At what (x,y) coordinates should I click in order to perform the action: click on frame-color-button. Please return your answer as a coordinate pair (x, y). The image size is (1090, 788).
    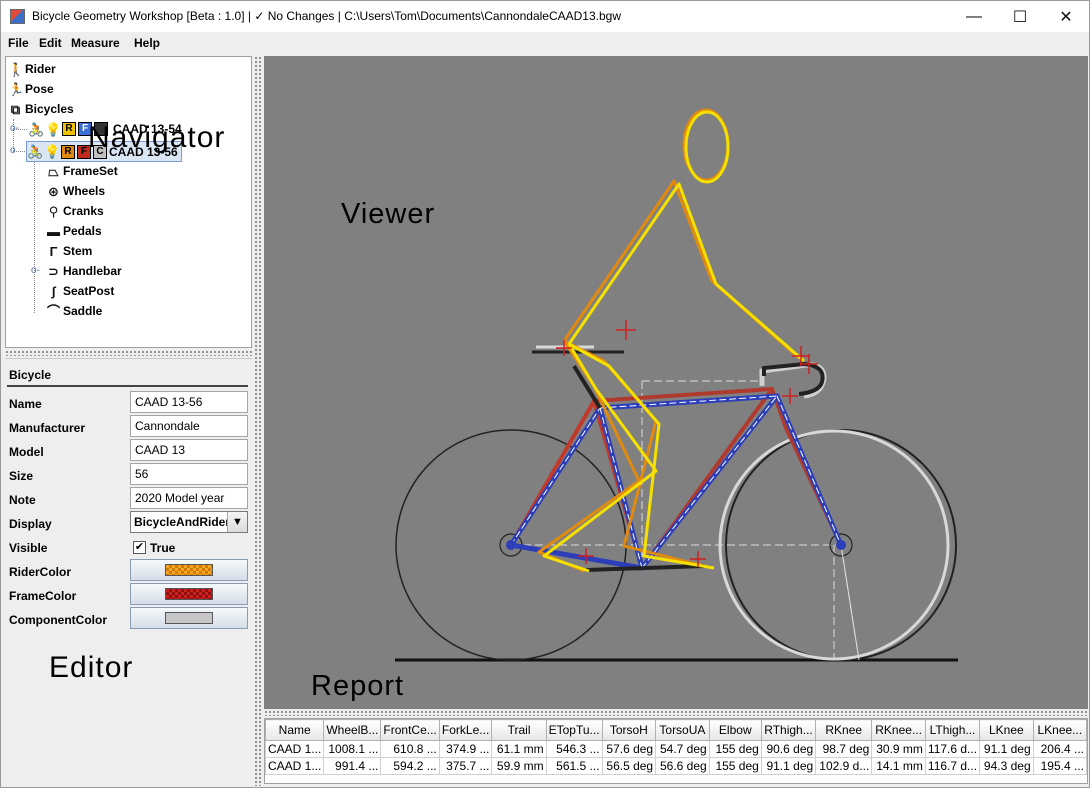
    Looking at the image, I should click on (189, 594).